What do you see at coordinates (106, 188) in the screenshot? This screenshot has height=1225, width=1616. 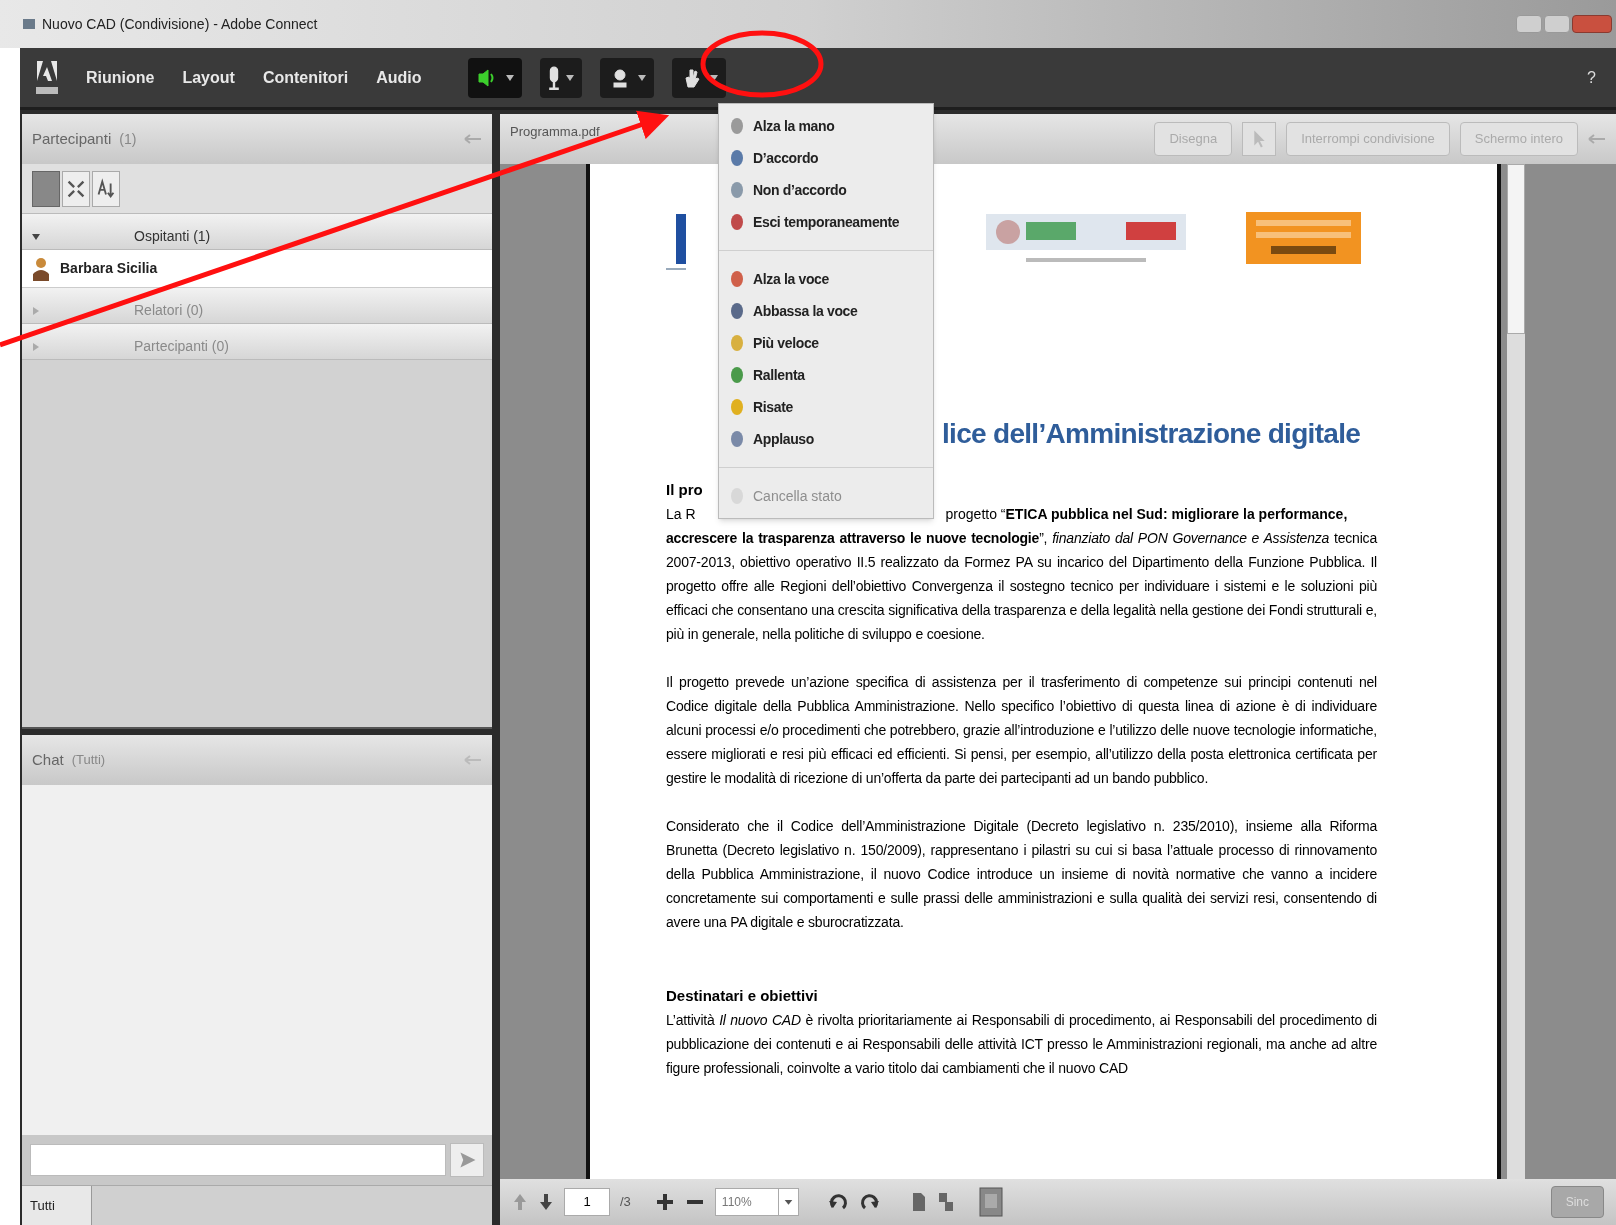 I see `sort-icon` at bounding box center [106, 188].